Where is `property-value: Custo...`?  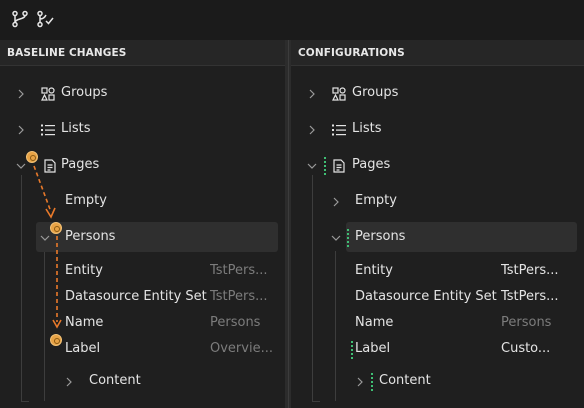
property-value: Custo... is located at coordinates (526, 348).